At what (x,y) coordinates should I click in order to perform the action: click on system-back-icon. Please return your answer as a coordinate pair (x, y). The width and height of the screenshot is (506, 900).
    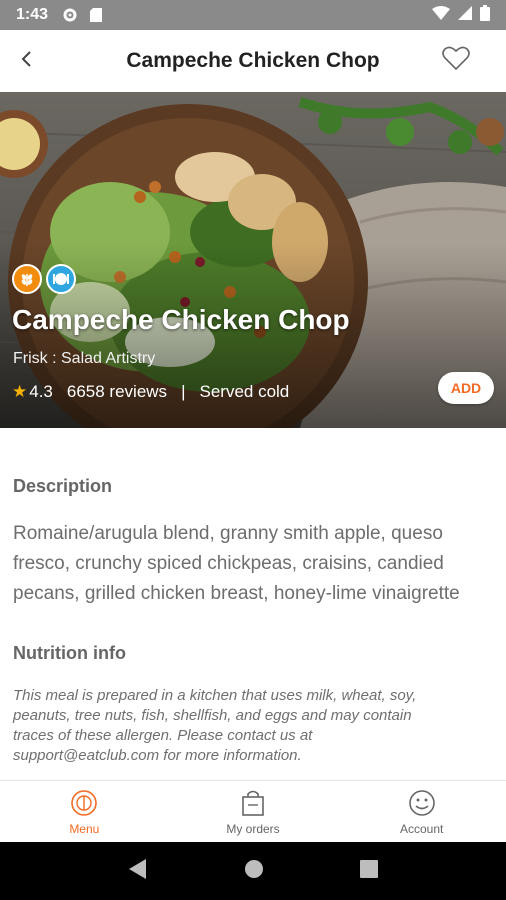
    Looking at the image, I should click on (138, 871).